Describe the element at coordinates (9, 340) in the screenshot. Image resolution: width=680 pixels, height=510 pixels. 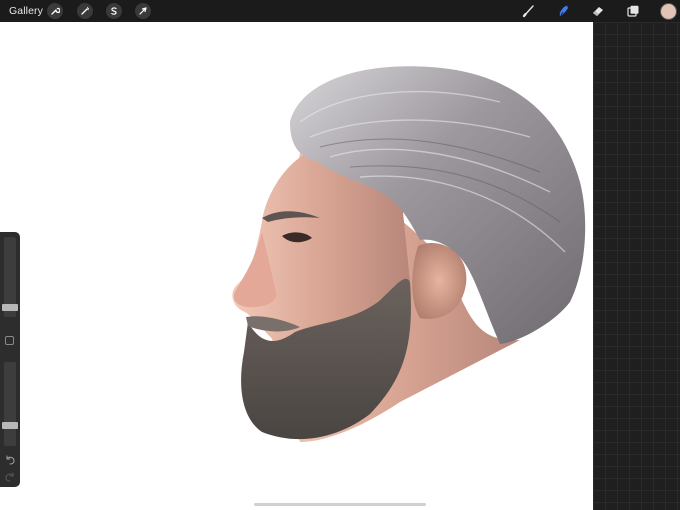
I see `modify-button` at that location.